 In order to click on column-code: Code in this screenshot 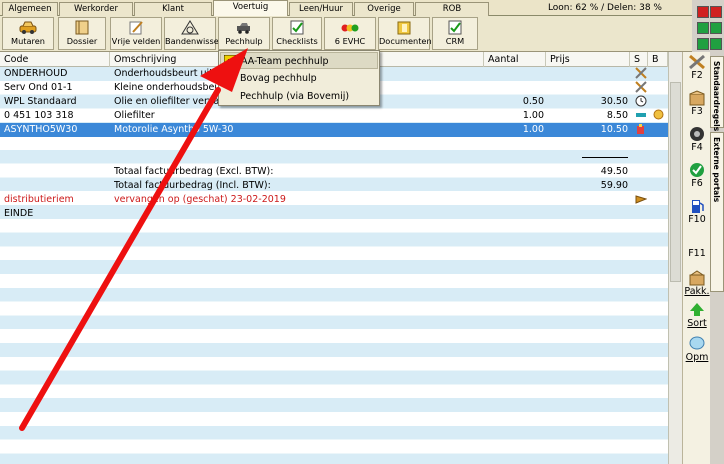, I will do `click(55, 59)`.